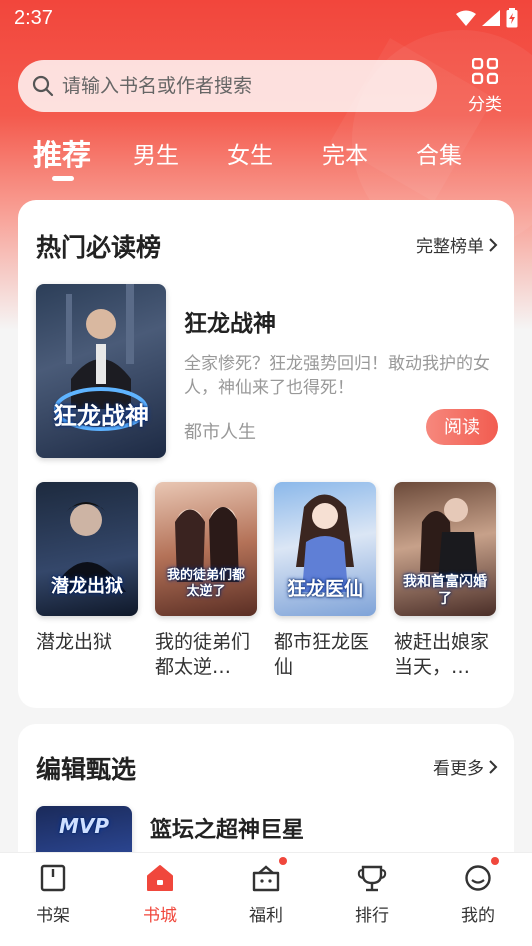 Image resolution: width=532 pixels, height=946 pixels. What do you see at coordinates (466, 18) in the screenshot?
I see `wifi-icon` at bounding box center [466, 18].